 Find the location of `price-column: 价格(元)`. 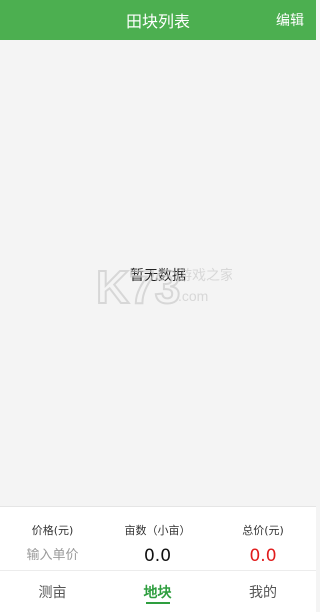

price-column: 价格(元) is located at coordinates (52, 539).